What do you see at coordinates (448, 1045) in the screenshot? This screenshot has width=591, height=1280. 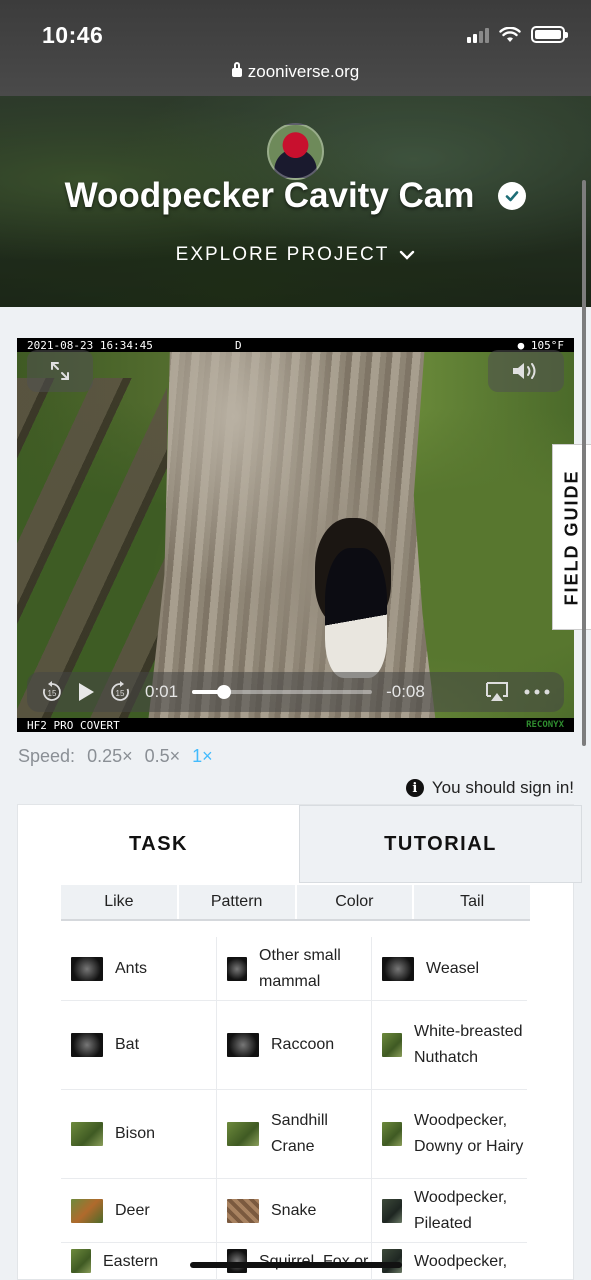 I see `choice-white-breasted-nuthatch: White-breasted Nuthatch` at bounding box center [448, 1045].